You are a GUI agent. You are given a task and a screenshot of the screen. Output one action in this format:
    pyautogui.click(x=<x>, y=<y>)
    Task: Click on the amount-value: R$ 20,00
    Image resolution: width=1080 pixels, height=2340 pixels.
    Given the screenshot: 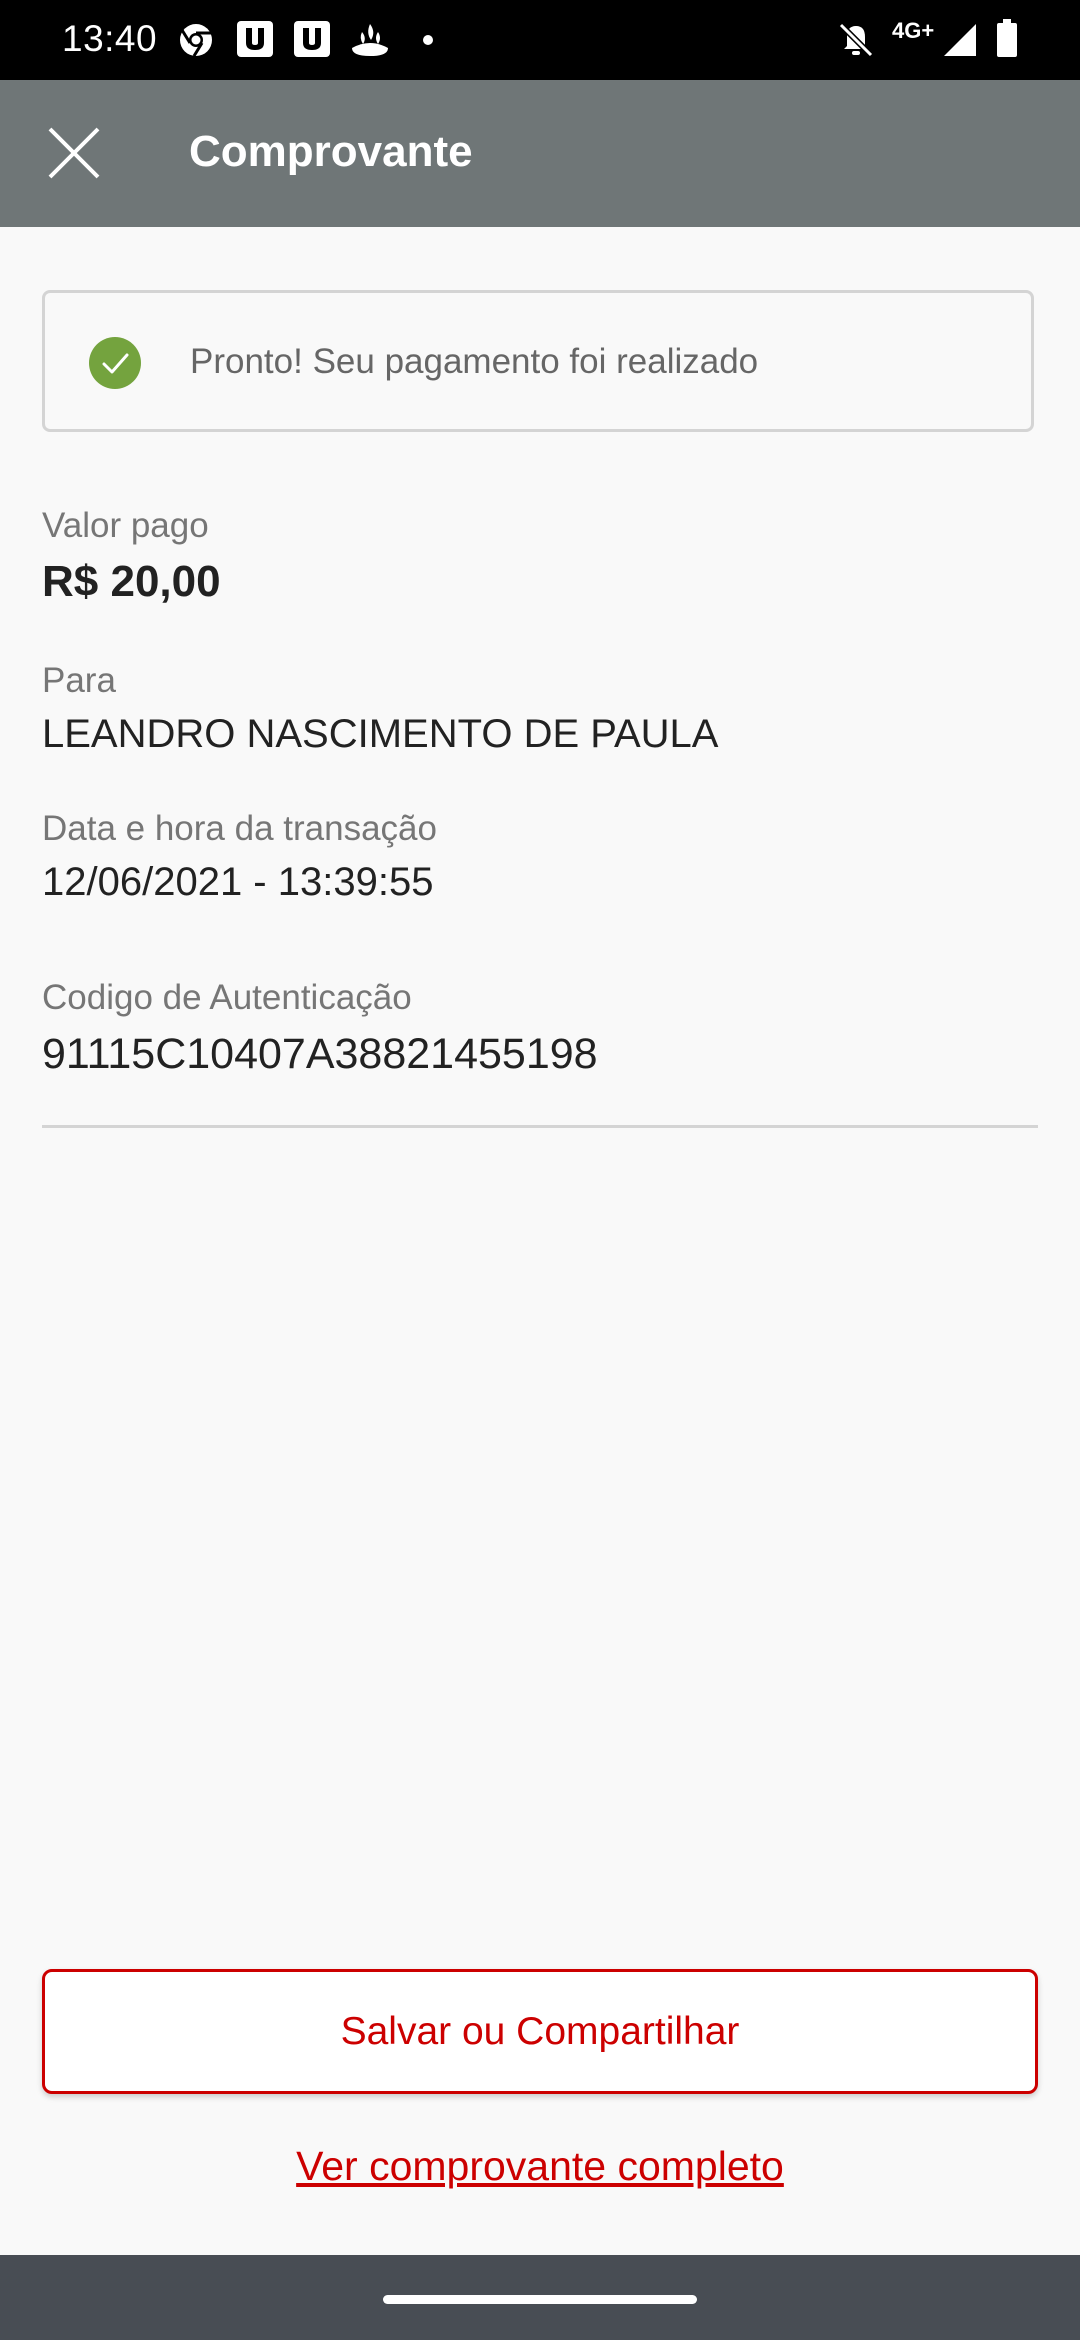 What is the action you would take?
    pyautogui.click(x=131, y=581)
    